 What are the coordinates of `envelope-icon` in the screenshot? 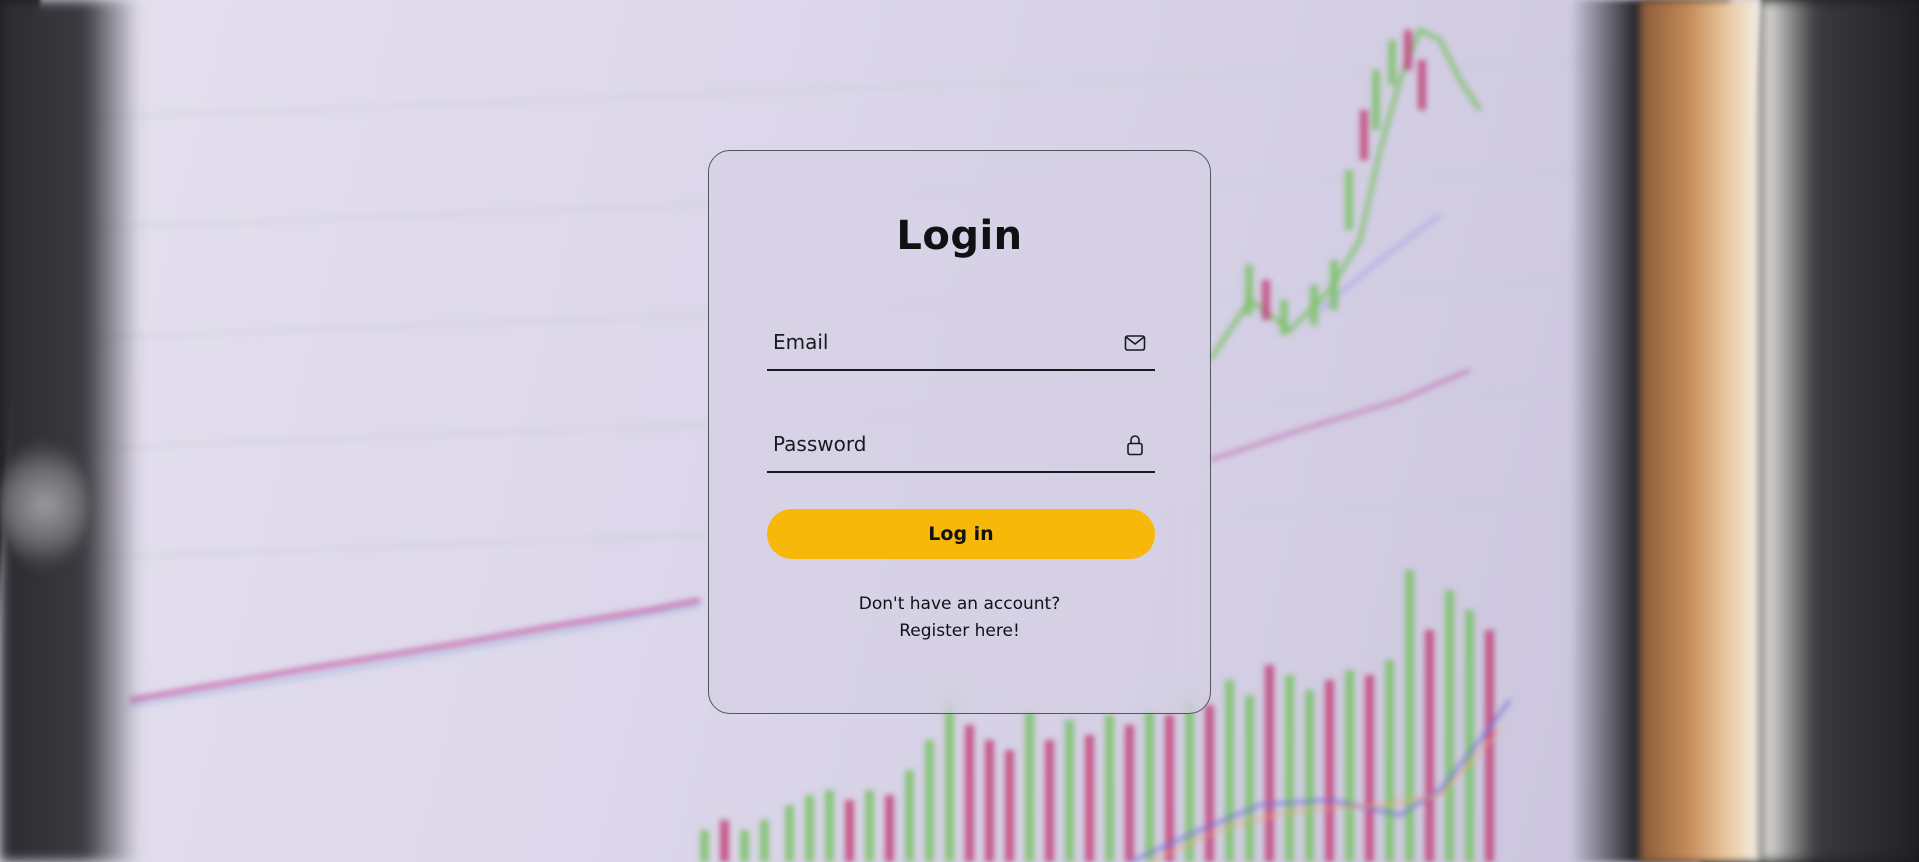 It's located at (1135, 343).